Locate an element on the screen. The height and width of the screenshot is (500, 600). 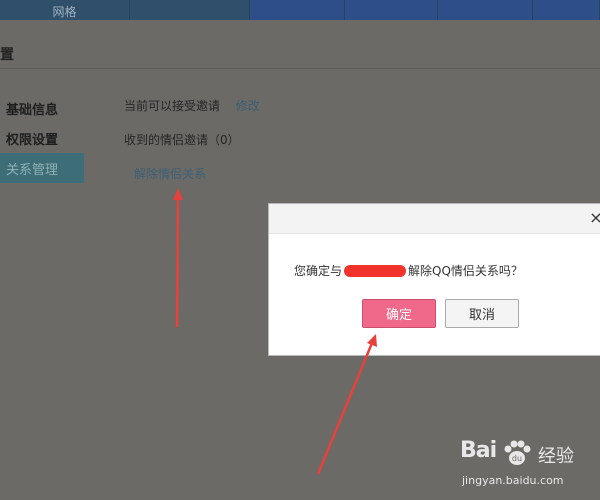
top-nav-tab: 网格 is located at coordinates (65, 10).